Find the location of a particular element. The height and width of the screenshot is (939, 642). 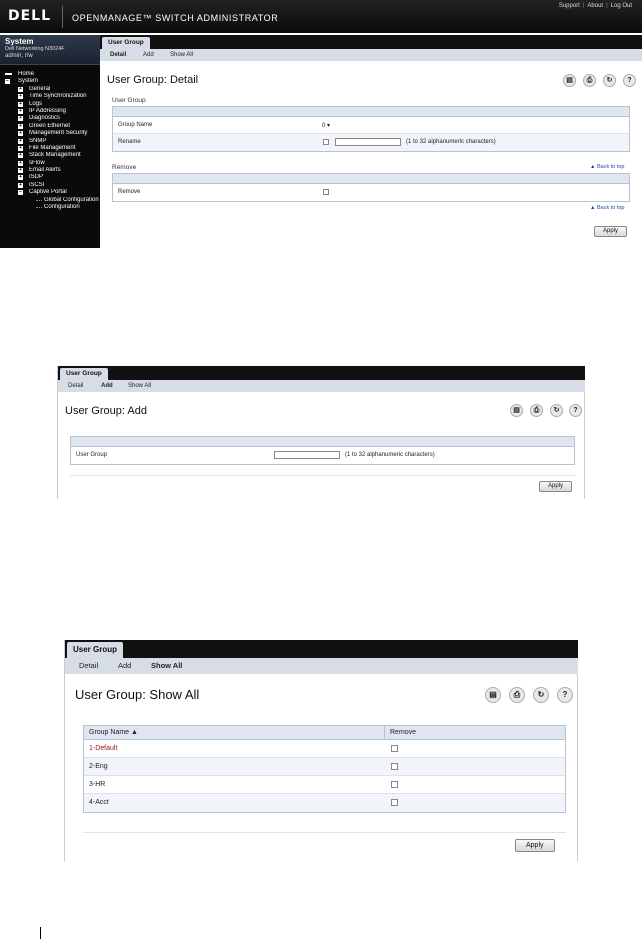

sidebar-item: + ISDP is located at coordinates (50, 177).